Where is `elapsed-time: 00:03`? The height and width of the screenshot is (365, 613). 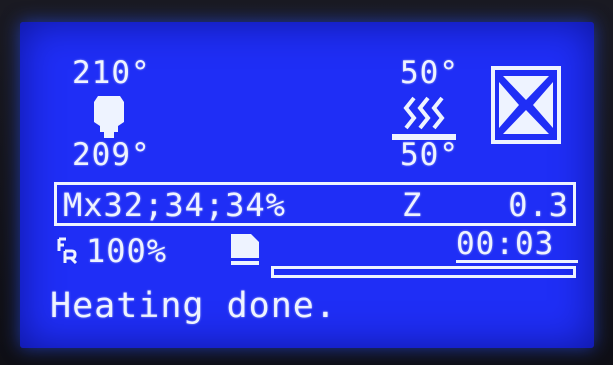 elapsed-time: 00:03 is located at coordinates (505, 244).